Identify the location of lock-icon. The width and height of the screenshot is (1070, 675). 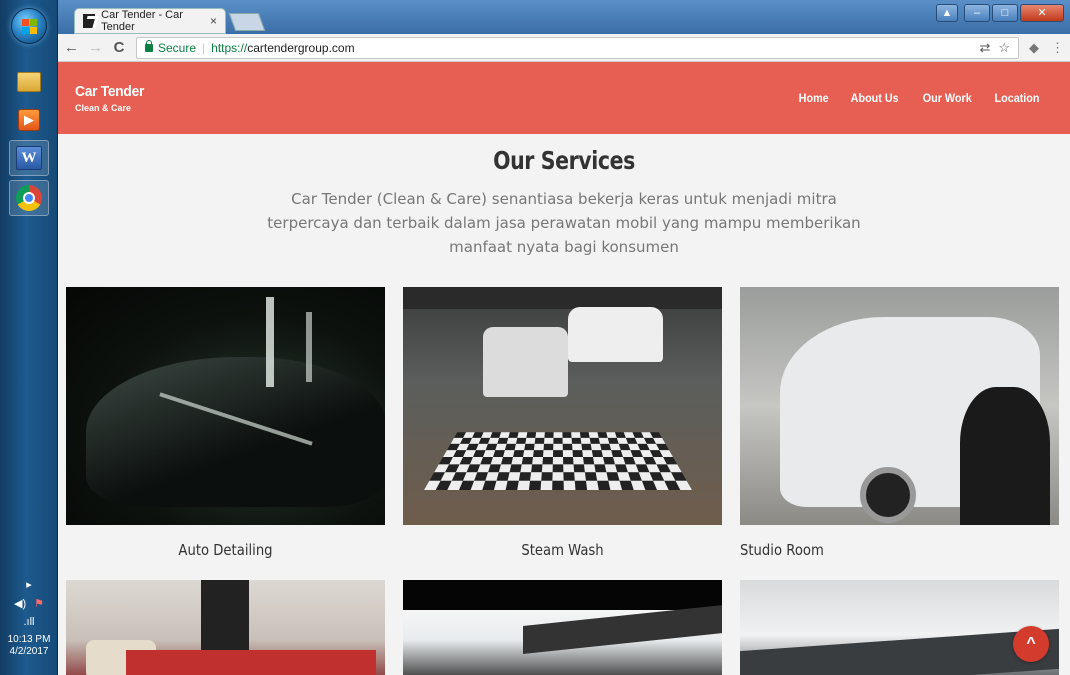
(149, 45).